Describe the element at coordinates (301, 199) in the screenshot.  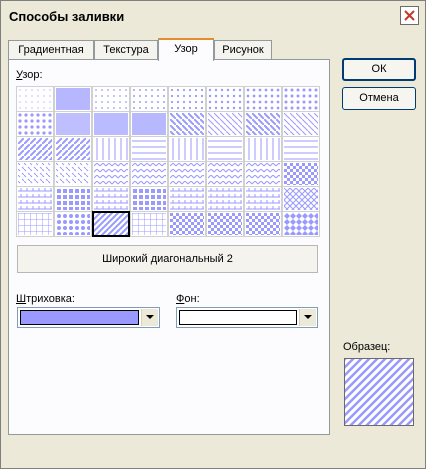
I see `pattern-swatch-shingle` at that location.